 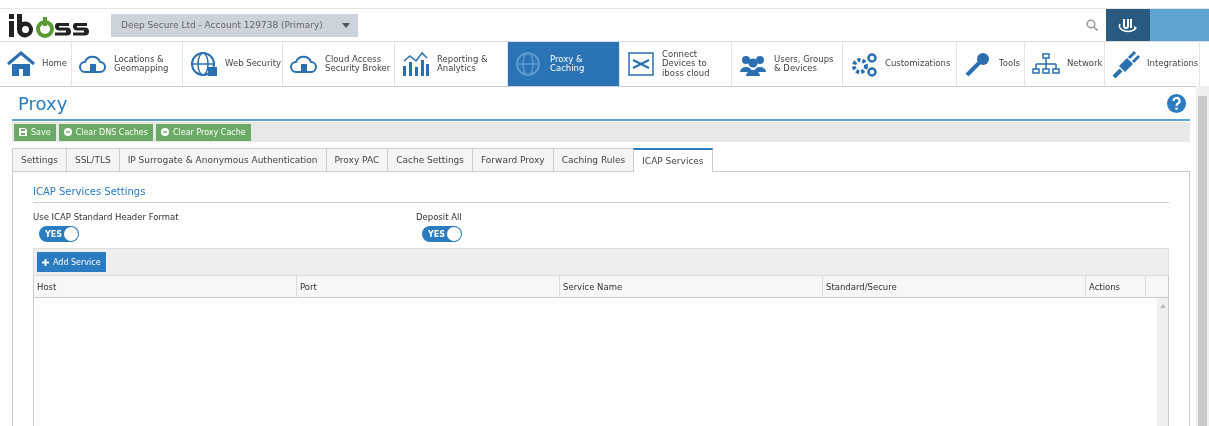 What do you see at coordinates (1176, 103) in the screenshot?
I see `help-icon` at bounding box center [1176, 103].